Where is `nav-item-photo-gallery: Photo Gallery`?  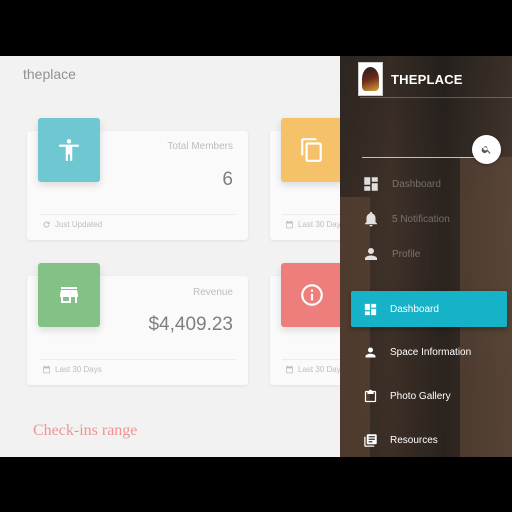 nav-item-photo-gallery: Photo Gallery is located at coordinates (429, 396).